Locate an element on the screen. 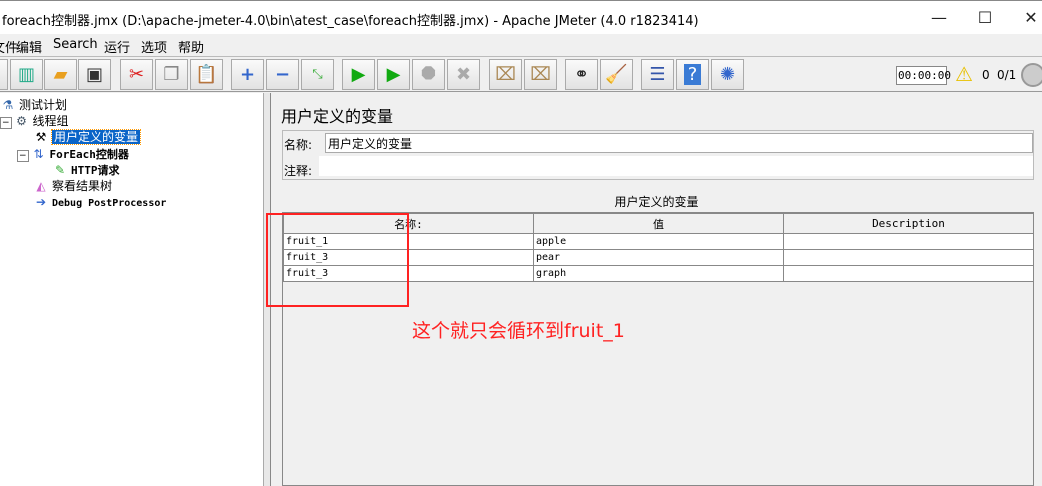 The height and width of the screenshot is (486, 1042). toggle-icon: ⤡ is located at coordinates (317, 74).